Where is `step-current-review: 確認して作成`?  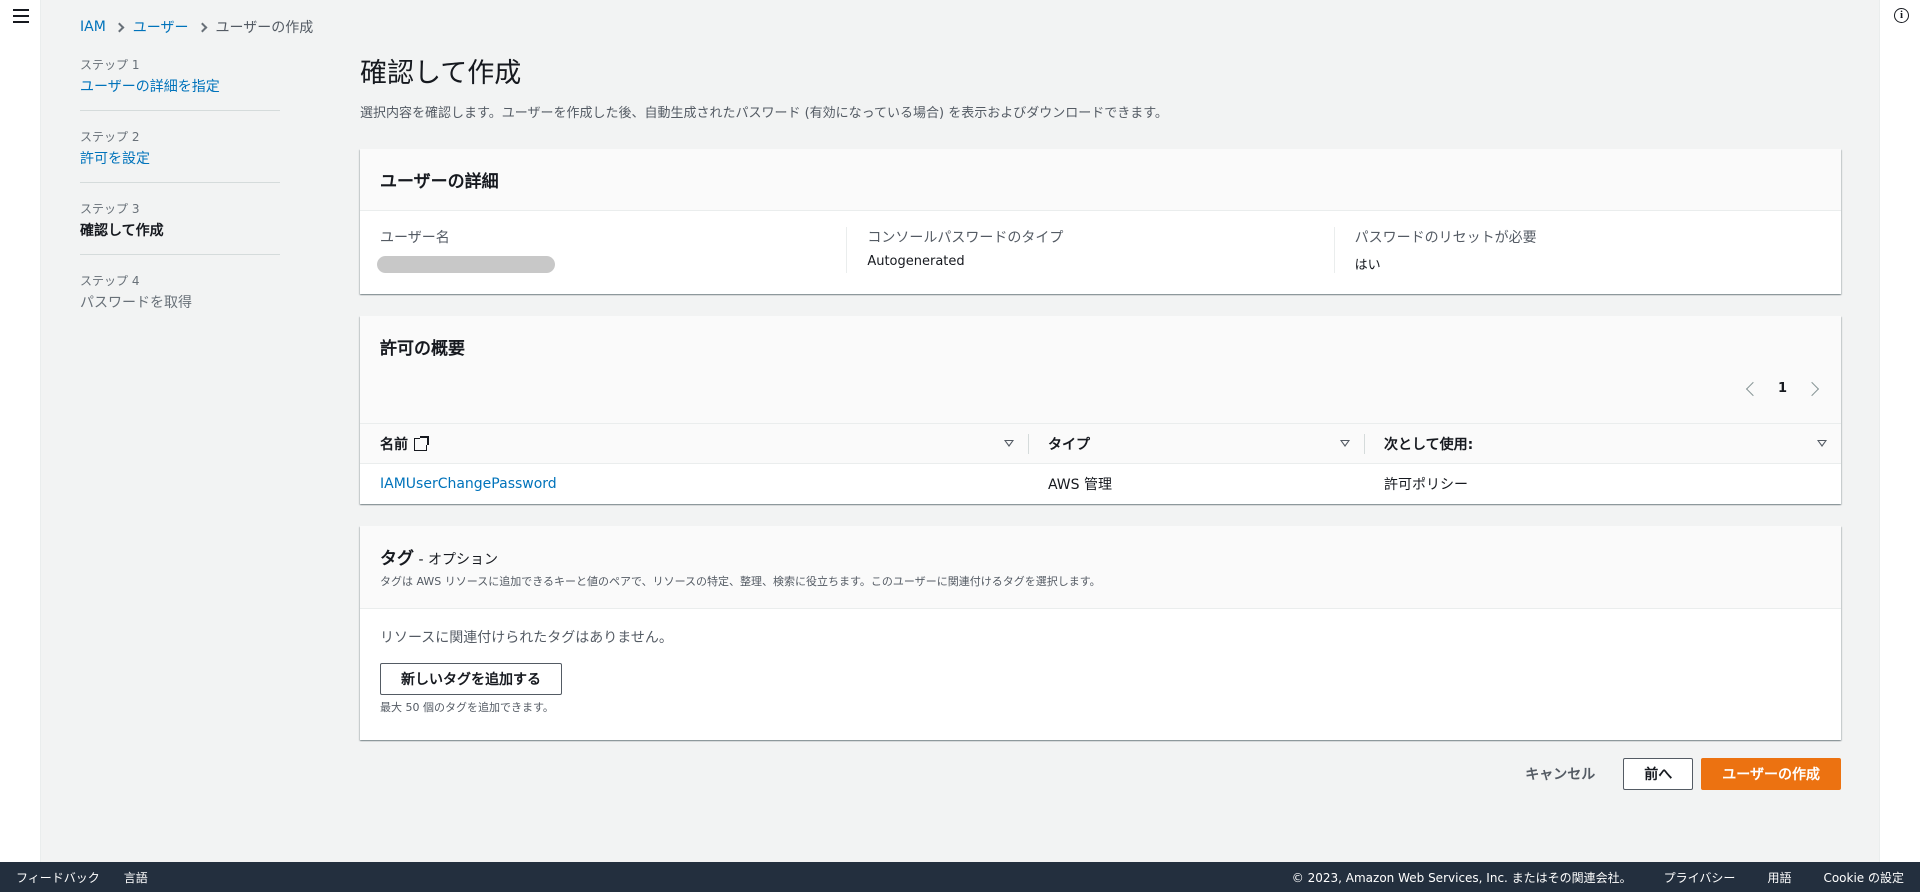
step-current-review: 確認して作成 is located at coordinates (122, 231).